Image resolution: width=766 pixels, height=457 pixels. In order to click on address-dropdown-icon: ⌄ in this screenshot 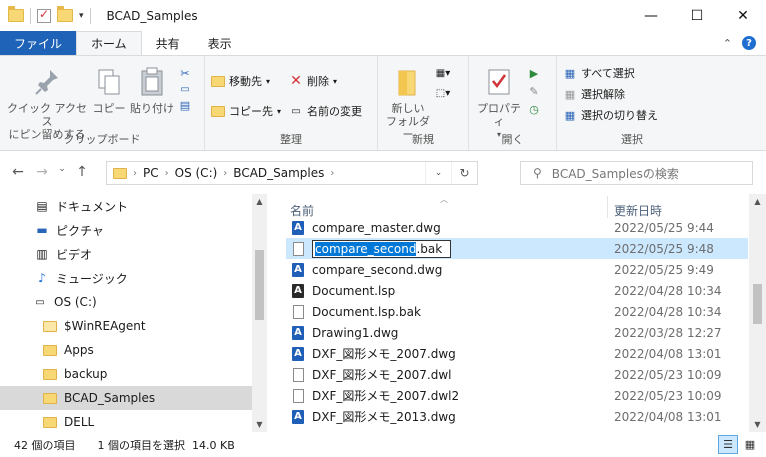, I will do `click(438, 173)`.